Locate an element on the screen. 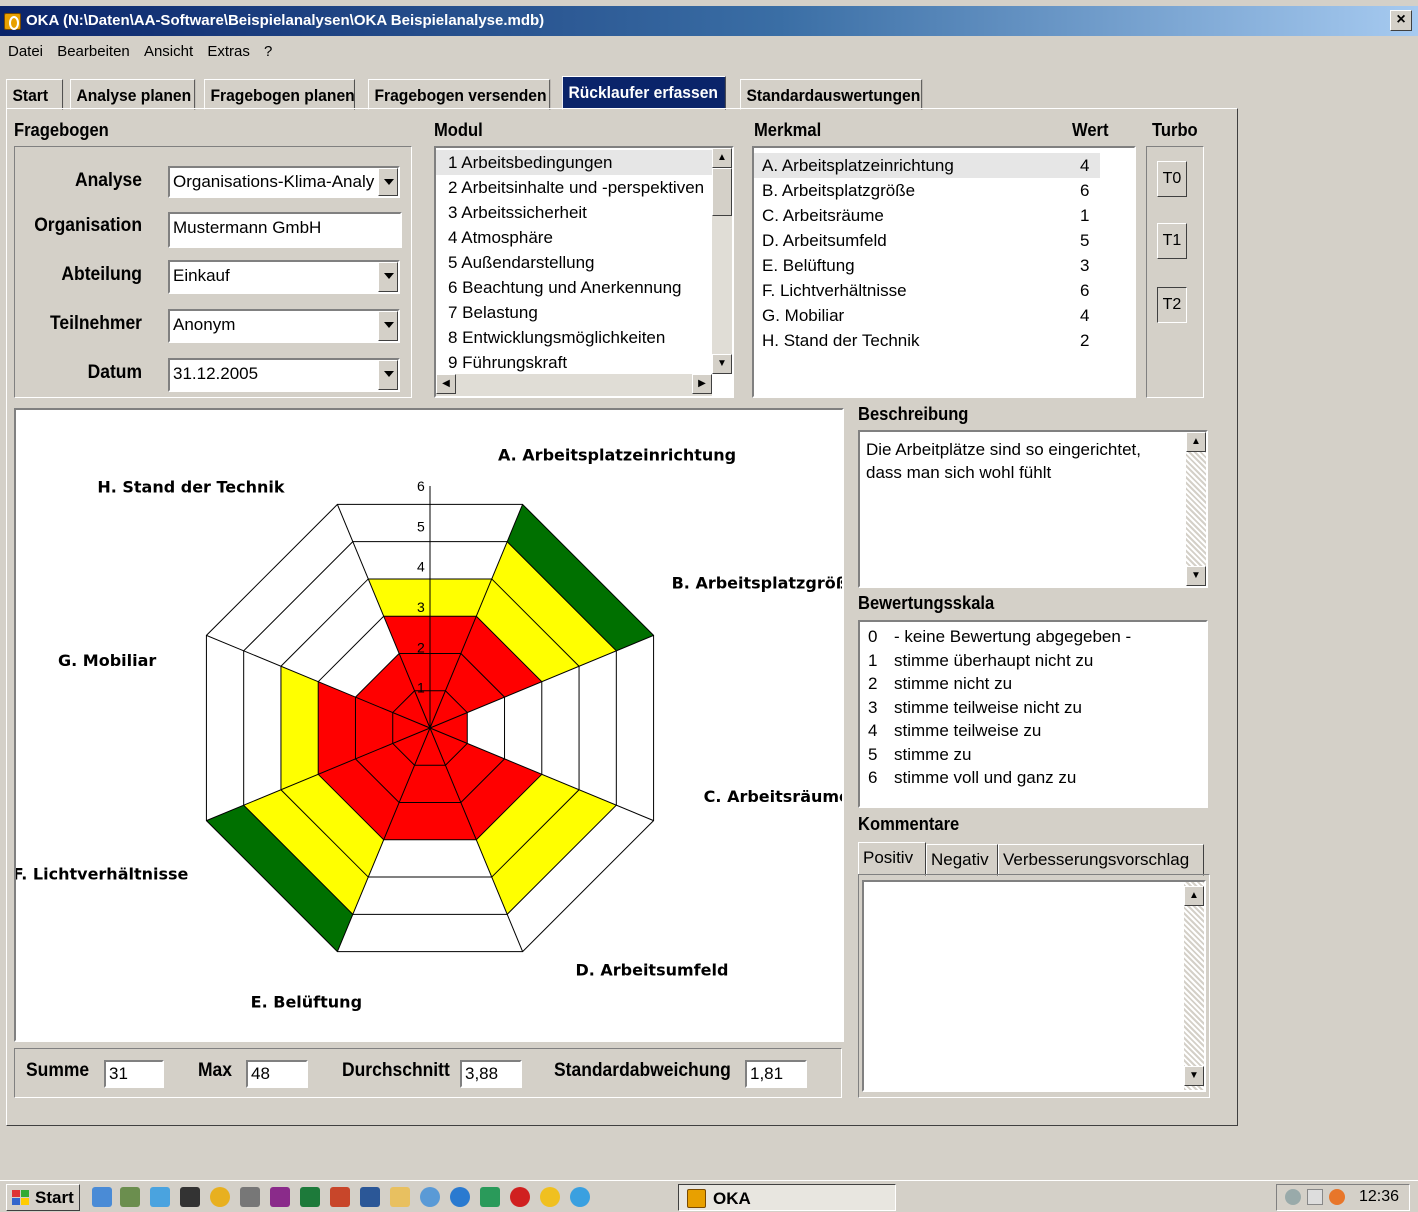  quicklaunch-app-icon is located at coordinates (490, 1197).